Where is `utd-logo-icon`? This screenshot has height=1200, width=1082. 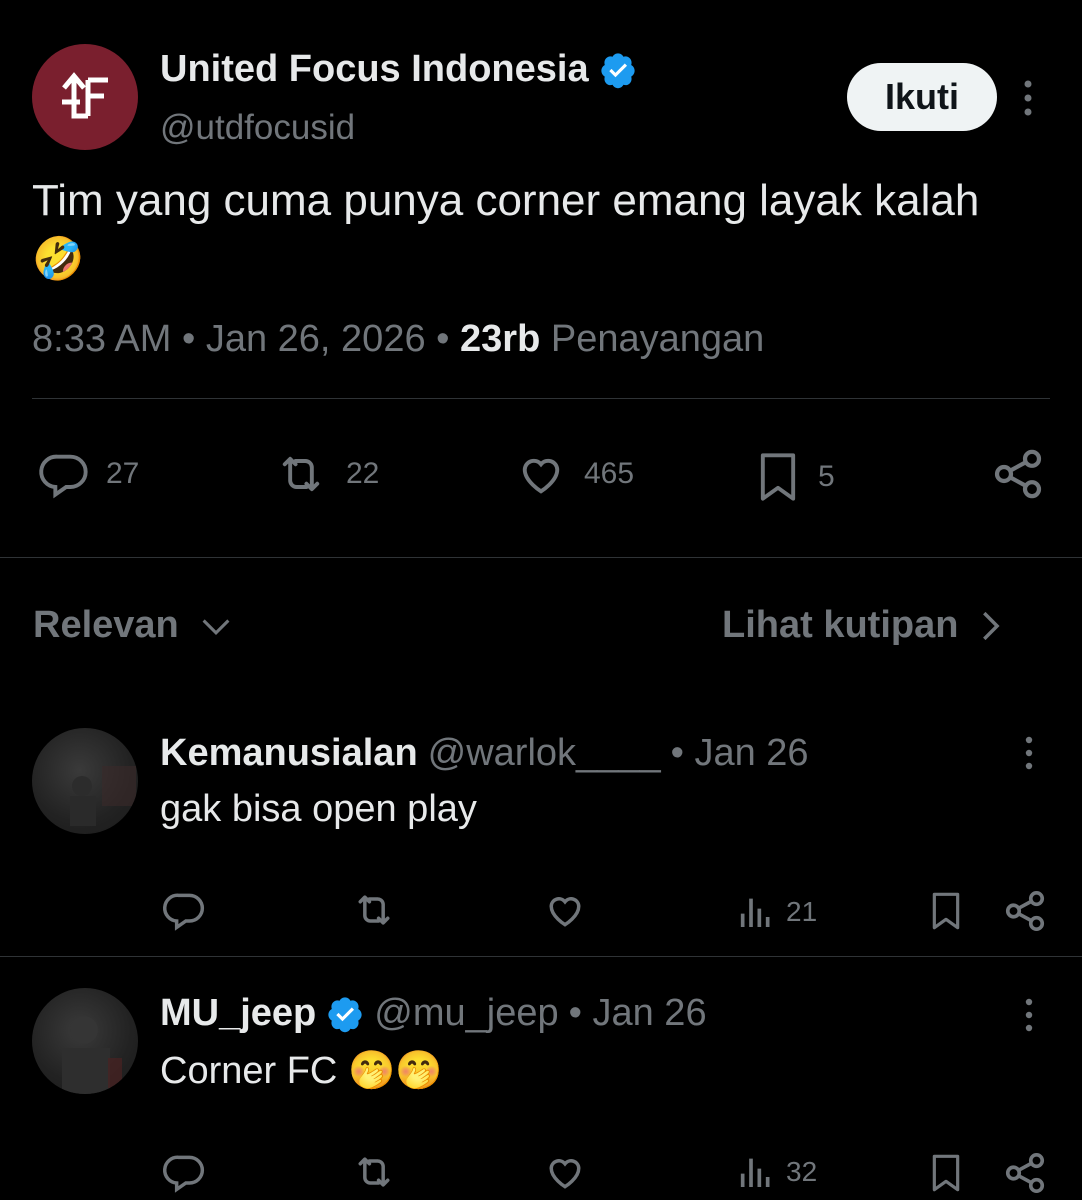
utd-logo-icon is located at coordinates (85, 95).